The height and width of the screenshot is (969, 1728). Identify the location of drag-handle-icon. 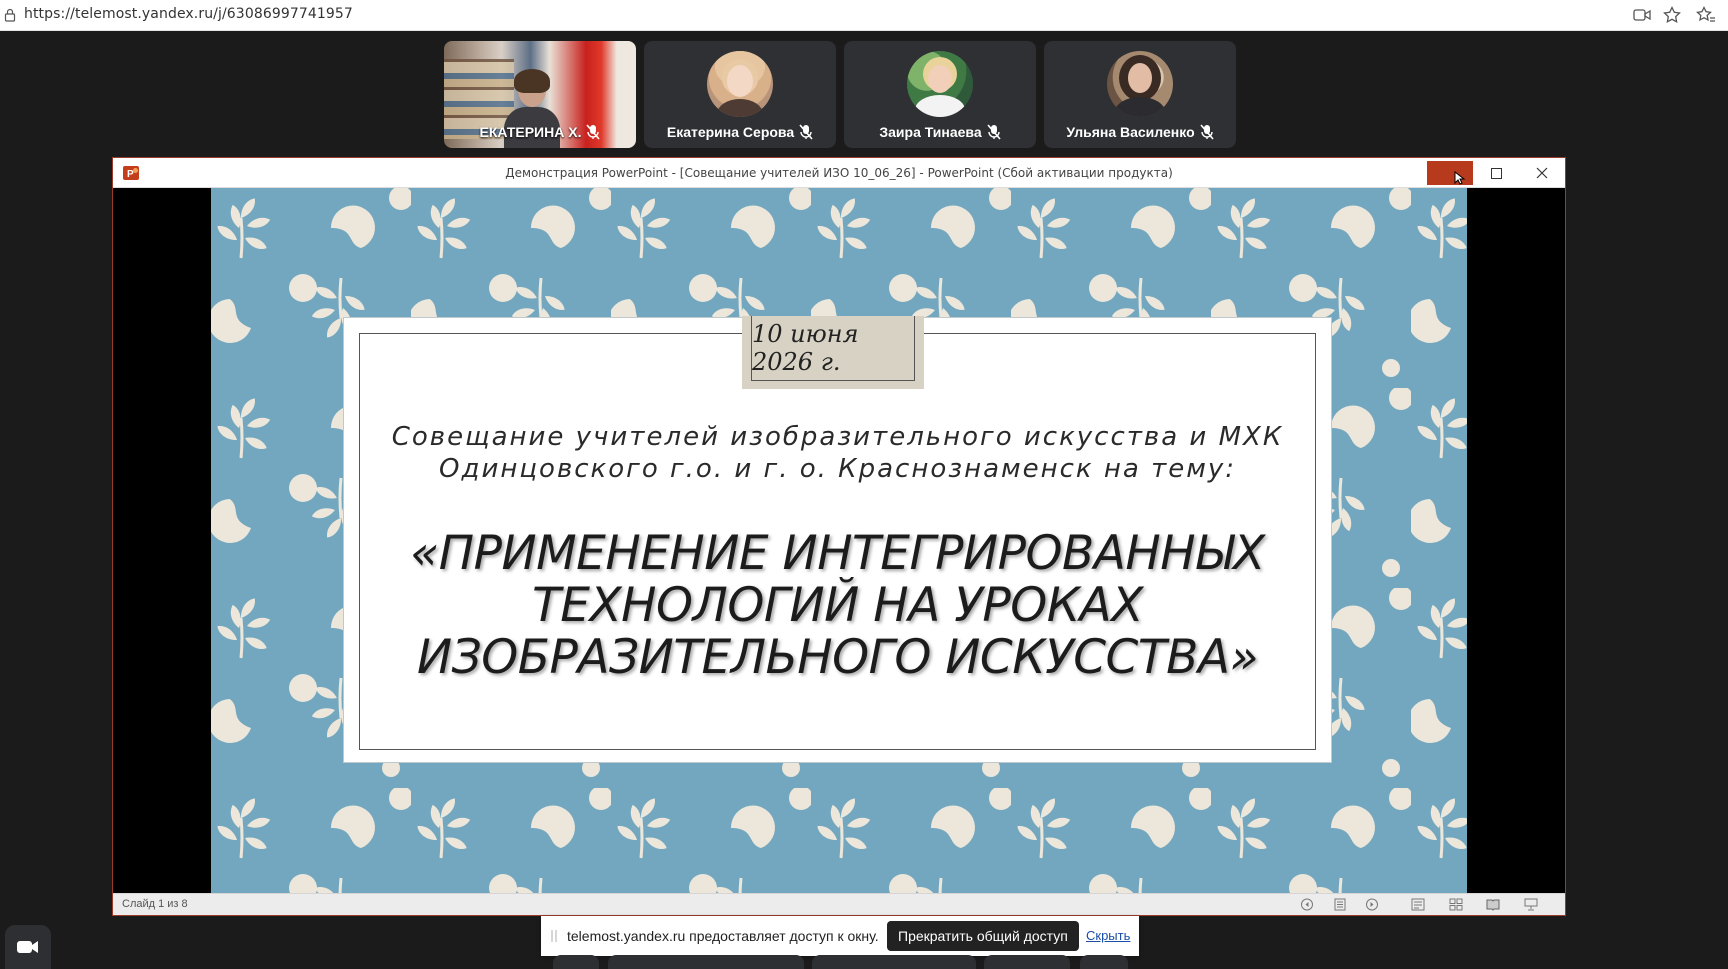
(554, 936).